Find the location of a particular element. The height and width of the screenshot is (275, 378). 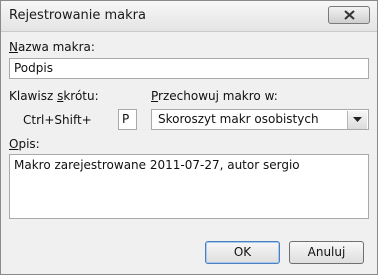

store-macro-label: Przechowuj makro w: is located at coordinates (214, 96).